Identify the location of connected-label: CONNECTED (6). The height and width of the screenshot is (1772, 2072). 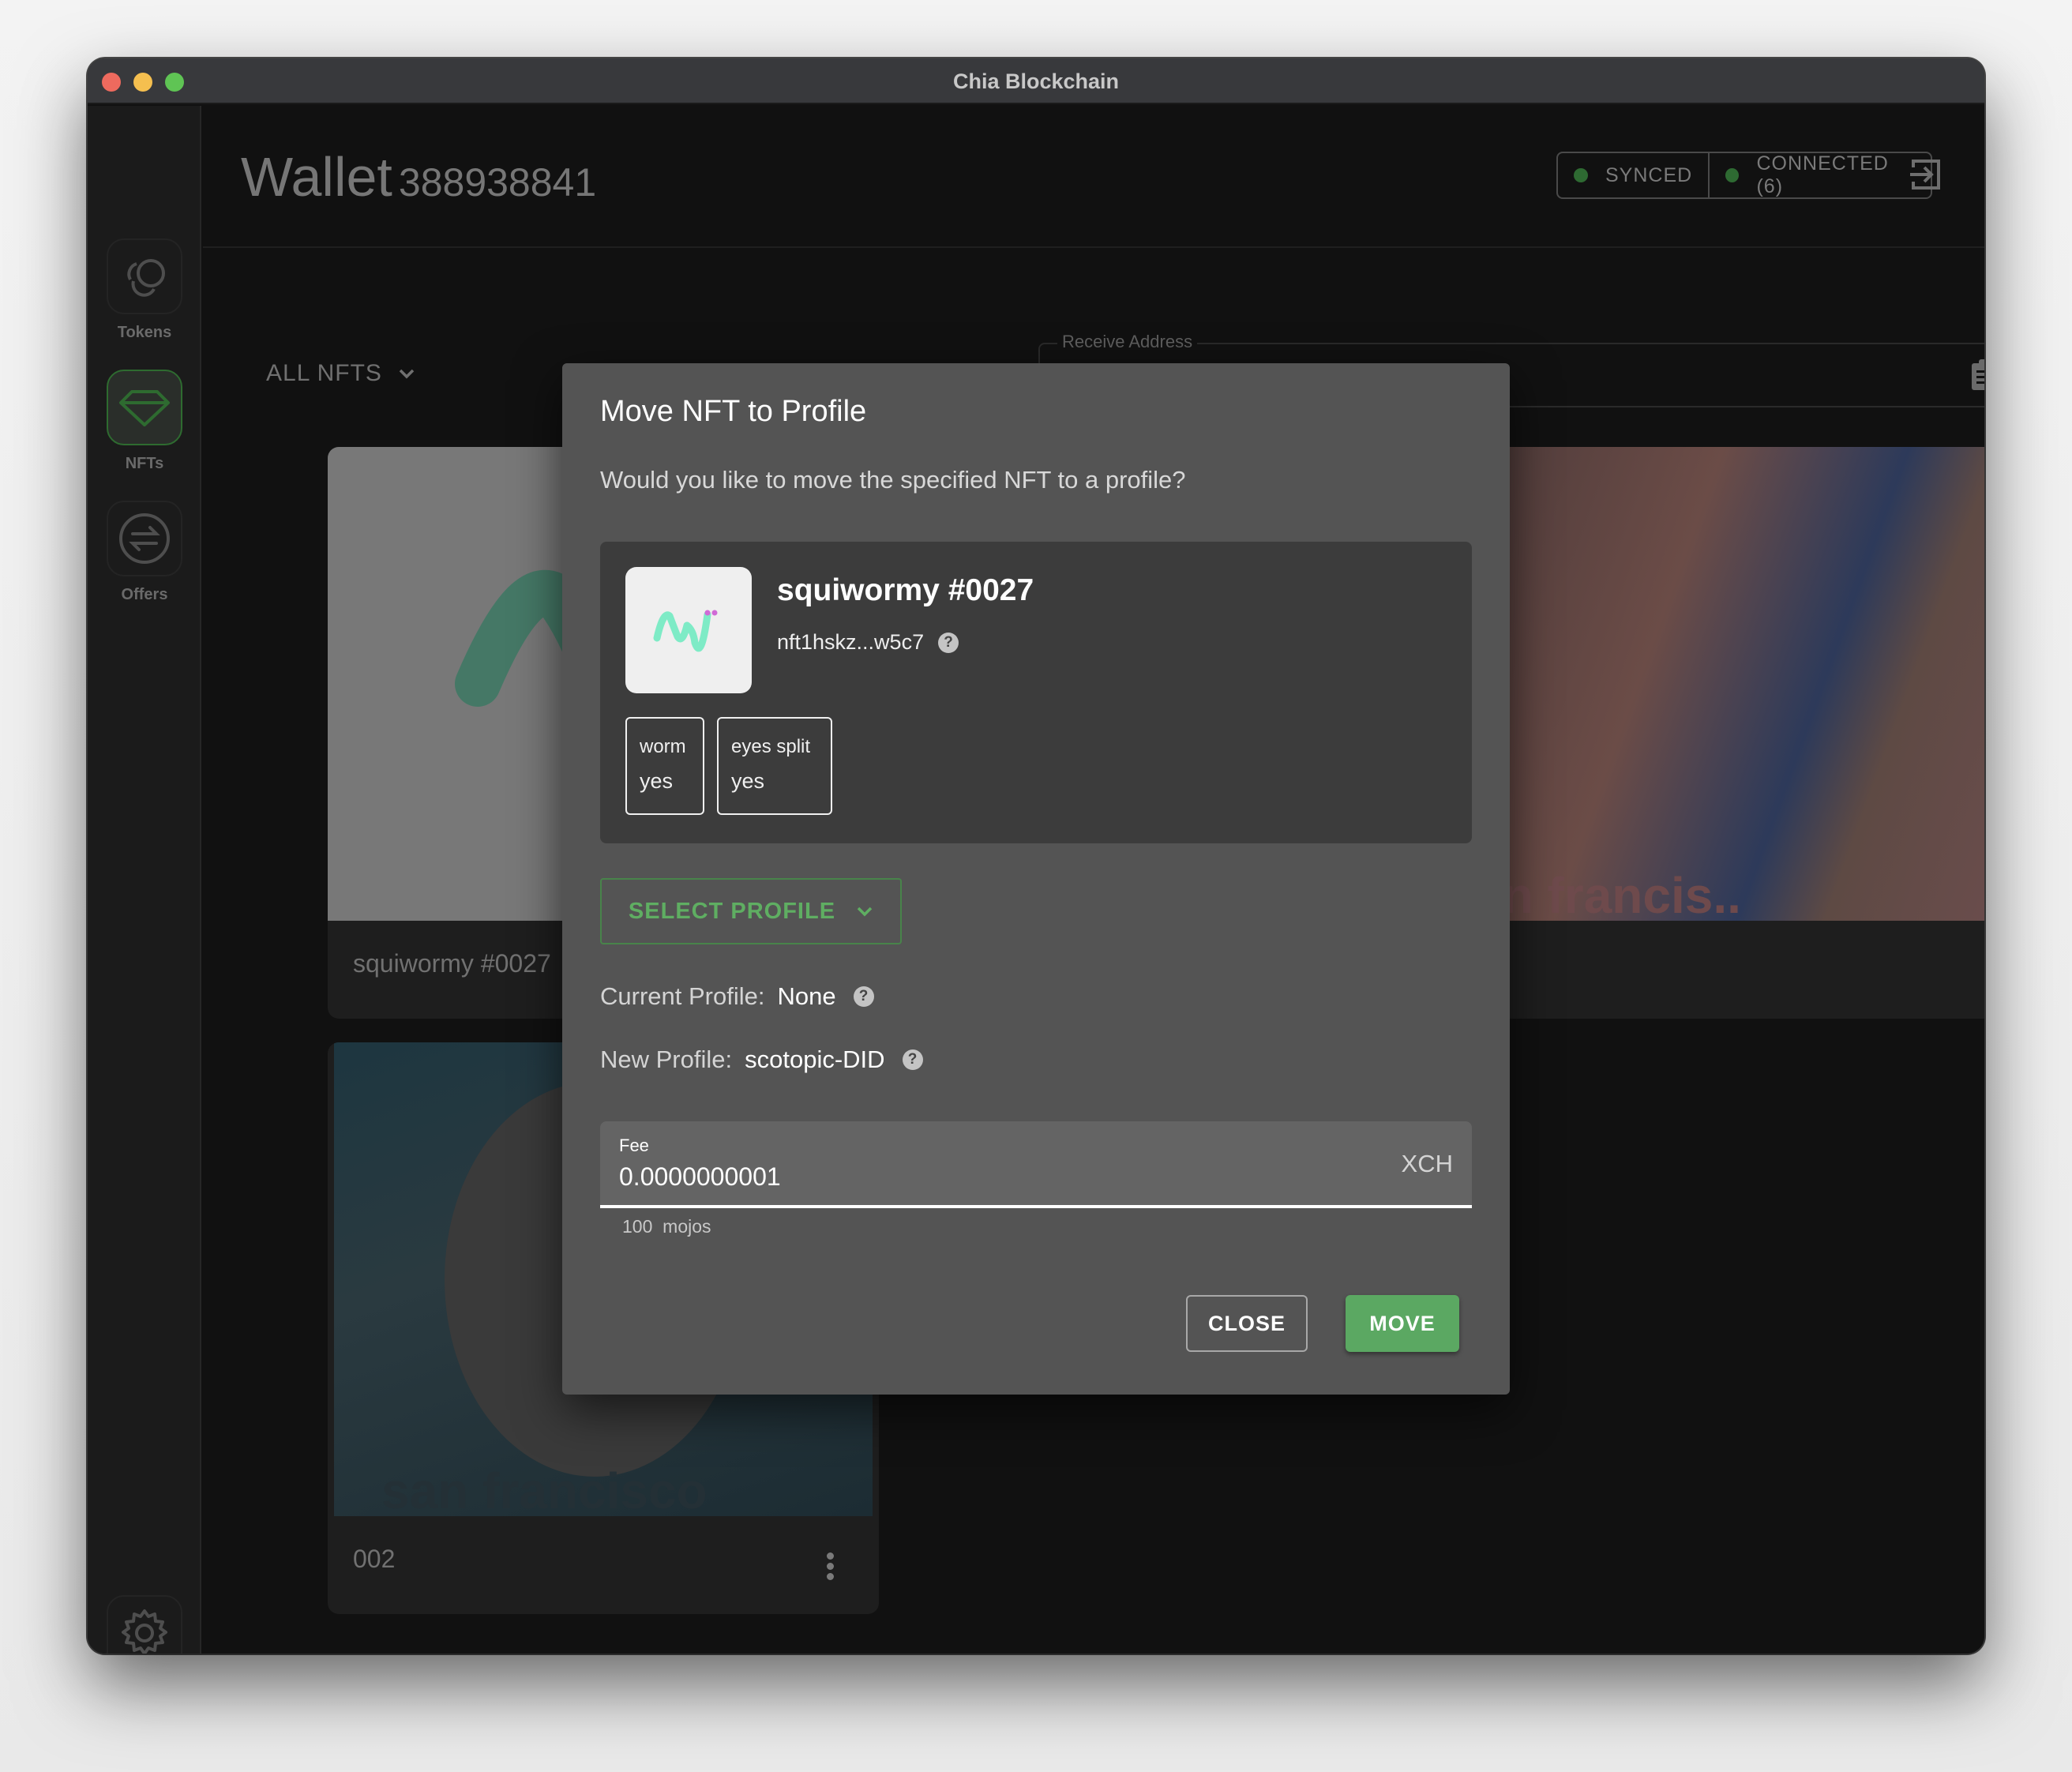
(1822, 174).